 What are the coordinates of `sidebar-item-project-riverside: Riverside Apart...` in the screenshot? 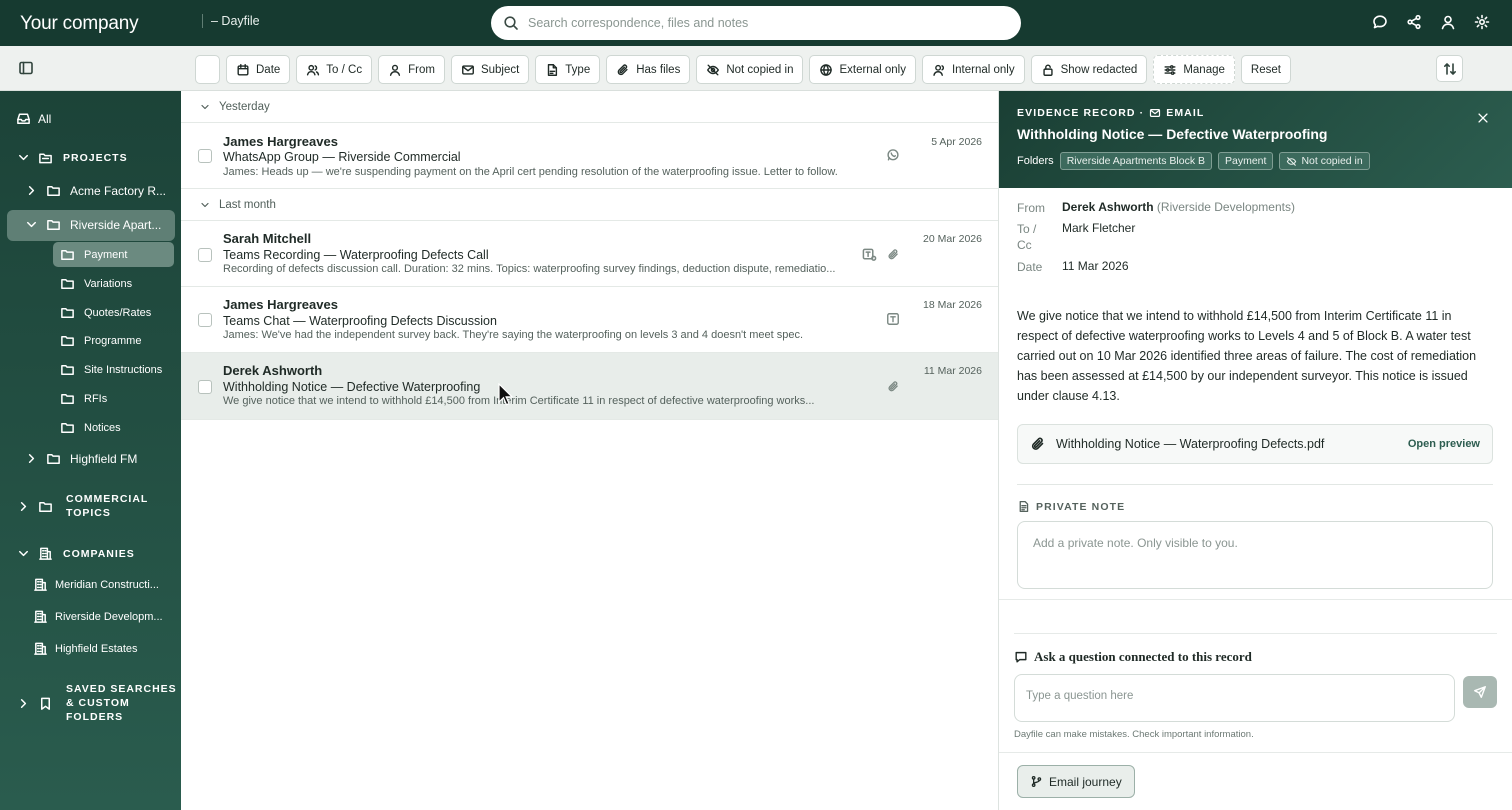 It's located at (92, 224).